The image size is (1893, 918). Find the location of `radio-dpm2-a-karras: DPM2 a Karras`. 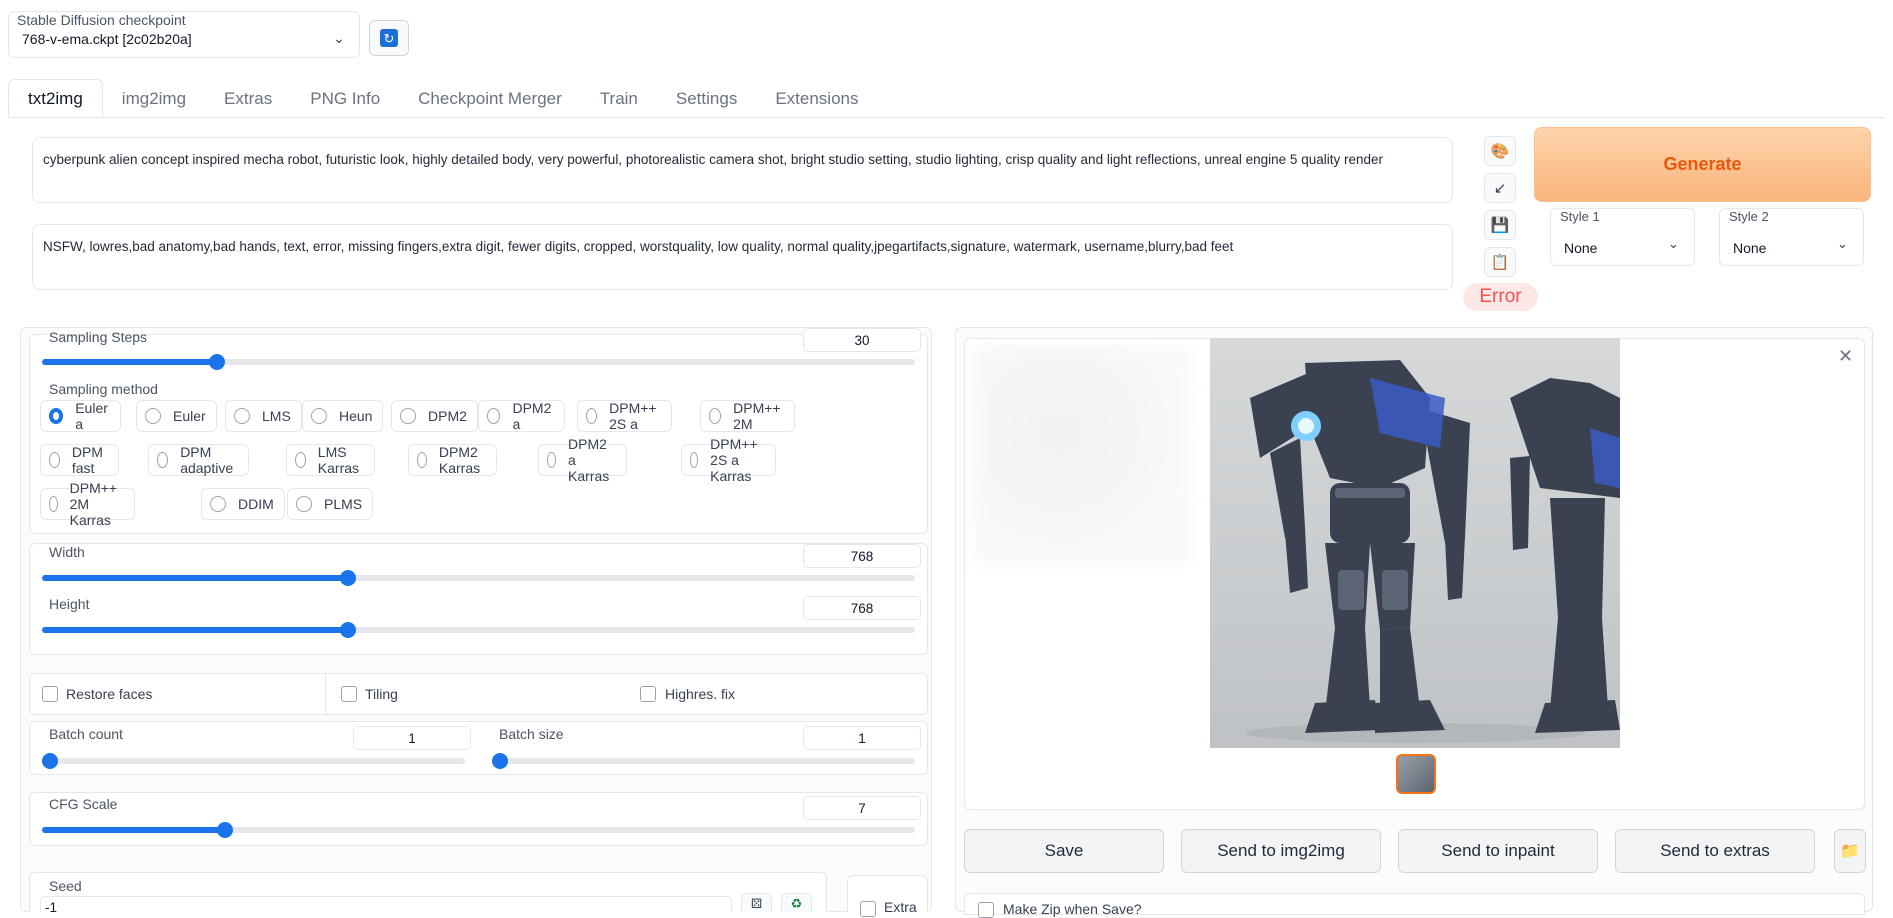

radio-dpm2-a-karras: DPM2 a Karras is located at coordinates (583, 460).